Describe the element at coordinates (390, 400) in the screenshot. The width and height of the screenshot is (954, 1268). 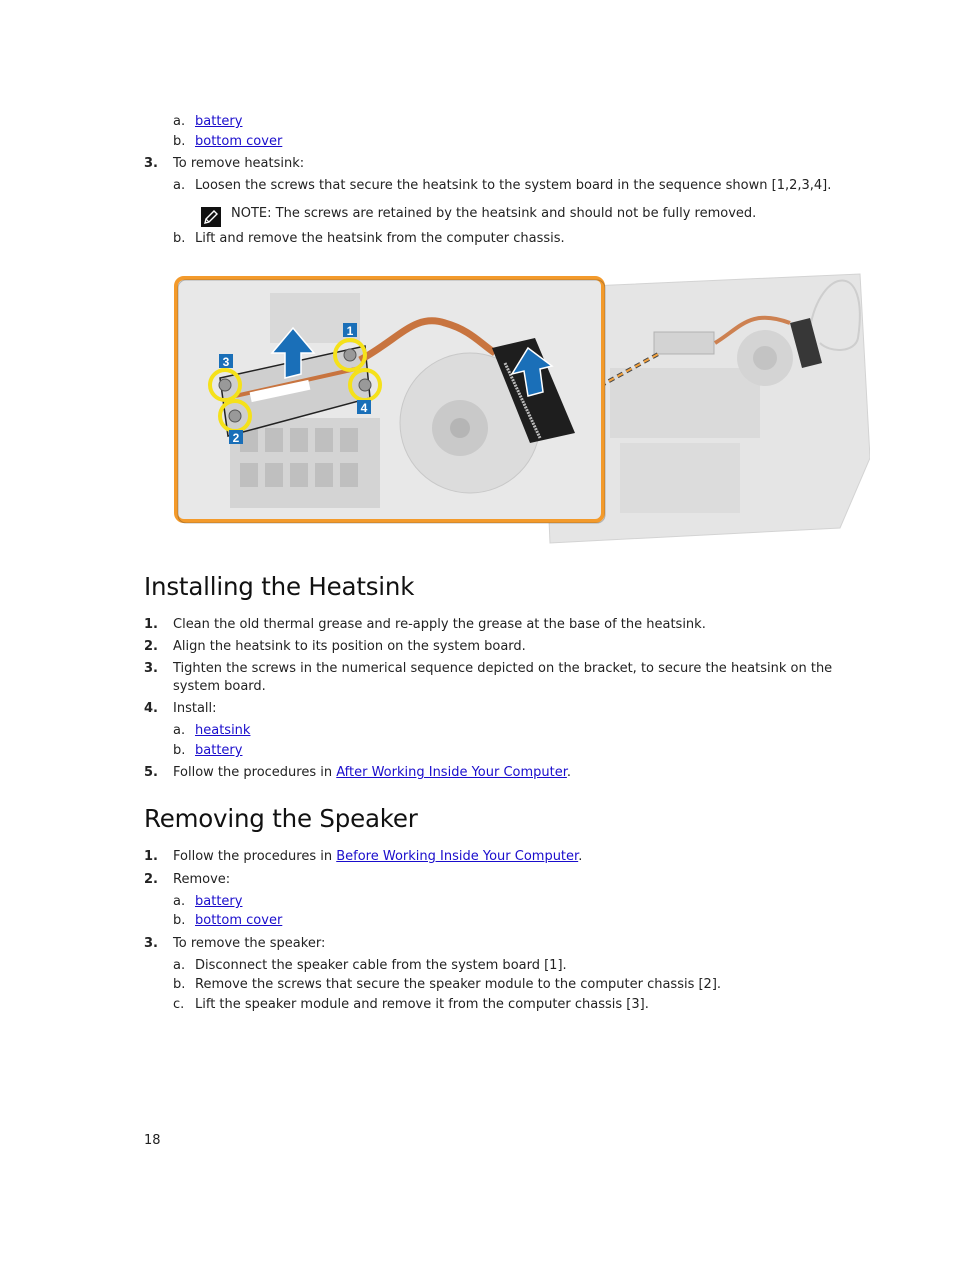
I see `zoomed-inset: 1 2 3 4` at that location.